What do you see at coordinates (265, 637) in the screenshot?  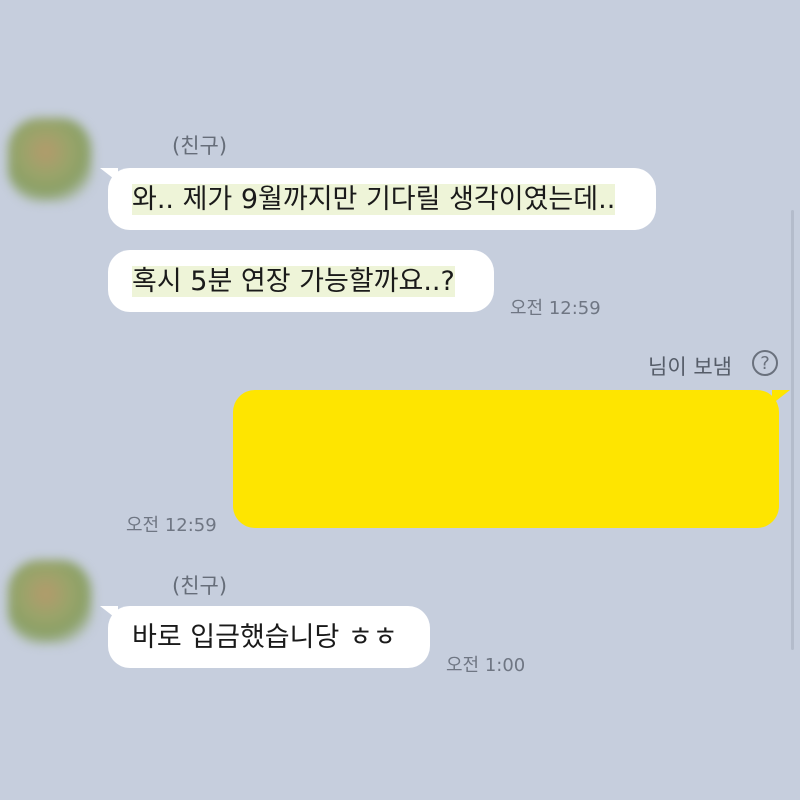 I see `message-text: 바로 입금했습니당 ㅎㅎ` at bounding box center [265, 637].